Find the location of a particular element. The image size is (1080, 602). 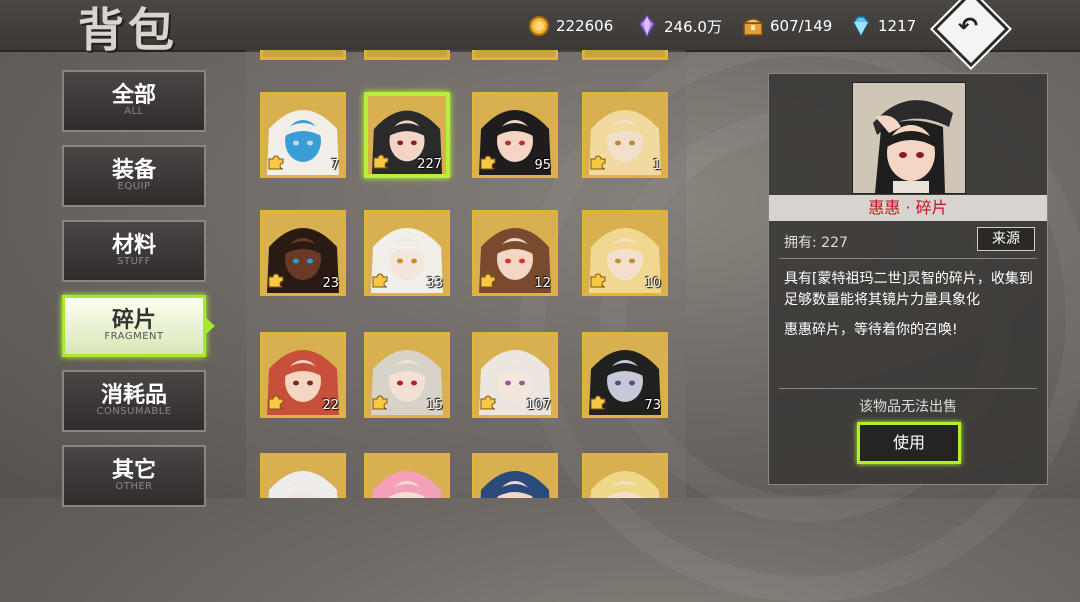

chest-amount: 607/149 is located at coordinates (801, 26).